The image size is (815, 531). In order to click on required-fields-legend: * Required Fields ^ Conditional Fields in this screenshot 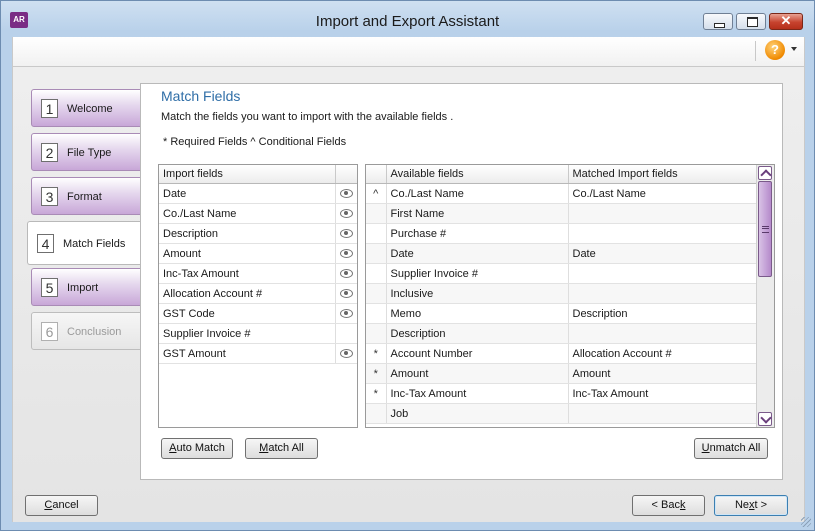, I will do `click(255, 142)`.